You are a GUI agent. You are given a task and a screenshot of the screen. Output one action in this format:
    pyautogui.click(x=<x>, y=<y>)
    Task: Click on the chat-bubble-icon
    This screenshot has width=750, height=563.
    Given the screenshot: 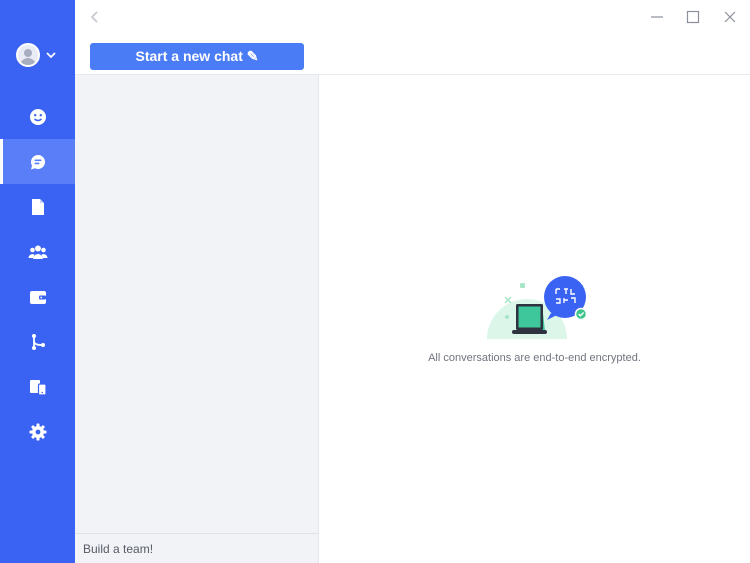 What is the action you would take?
    pyautogui.click(x=37, y=161)
    